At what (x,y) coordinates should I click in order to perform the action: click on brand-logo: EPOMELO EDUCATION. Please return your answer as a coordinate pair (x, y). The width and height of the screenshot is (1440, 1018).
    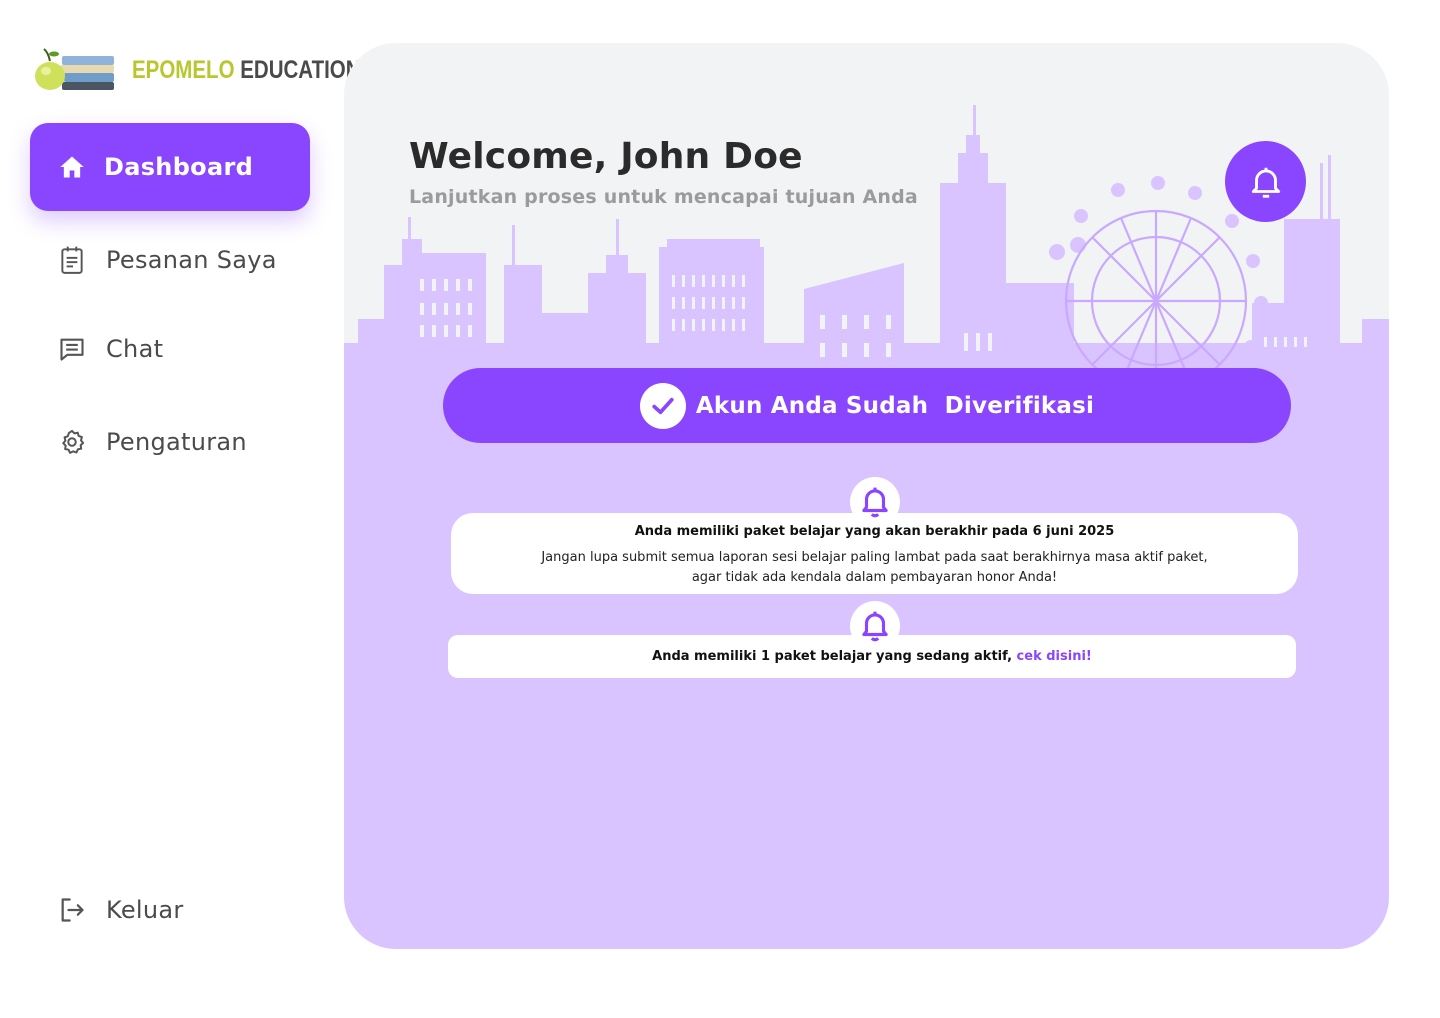
    Looking at the image, I should click on (196, 70).